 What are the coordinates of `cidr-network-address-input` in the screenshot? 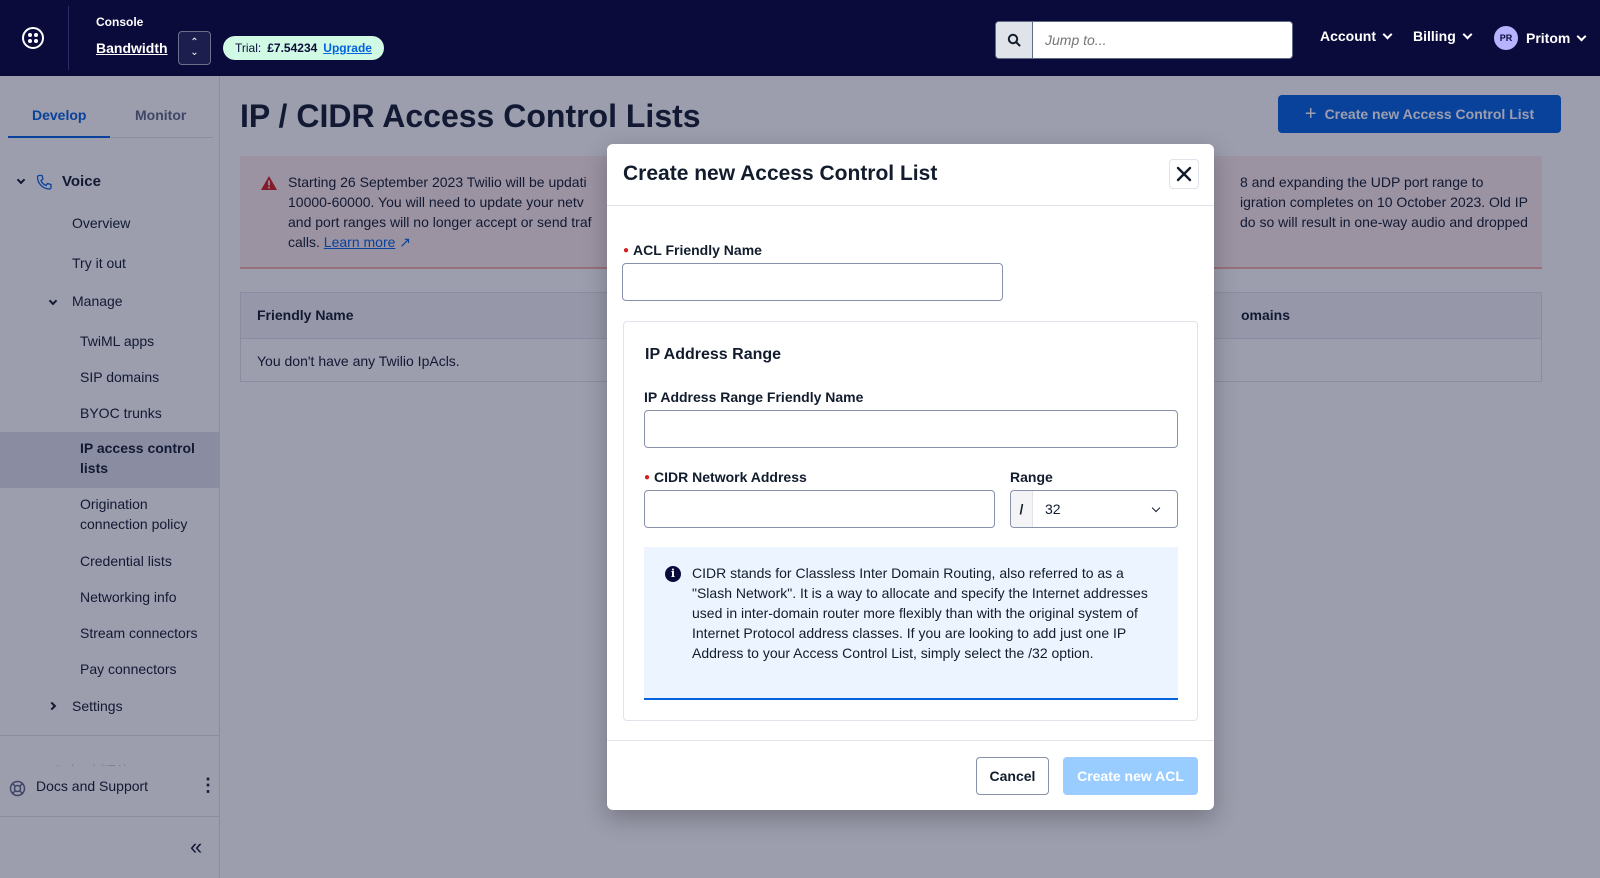 It's located at (819, 509).